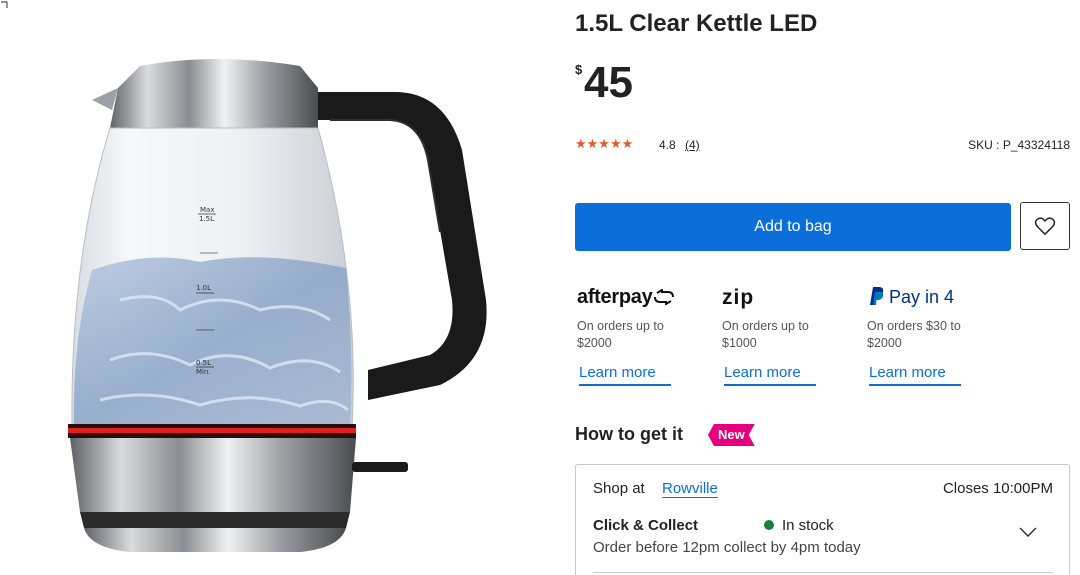 The image size is (1080, 575). I want to click on mark-1l: 1.0L, so click(203, 288).